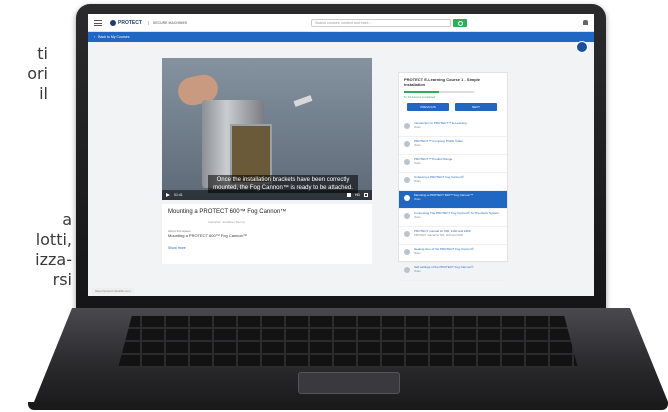  I want to click on lesson-item-title: Mounting a PROTECT 600™ Fog Cannon™, so click(444, 195).